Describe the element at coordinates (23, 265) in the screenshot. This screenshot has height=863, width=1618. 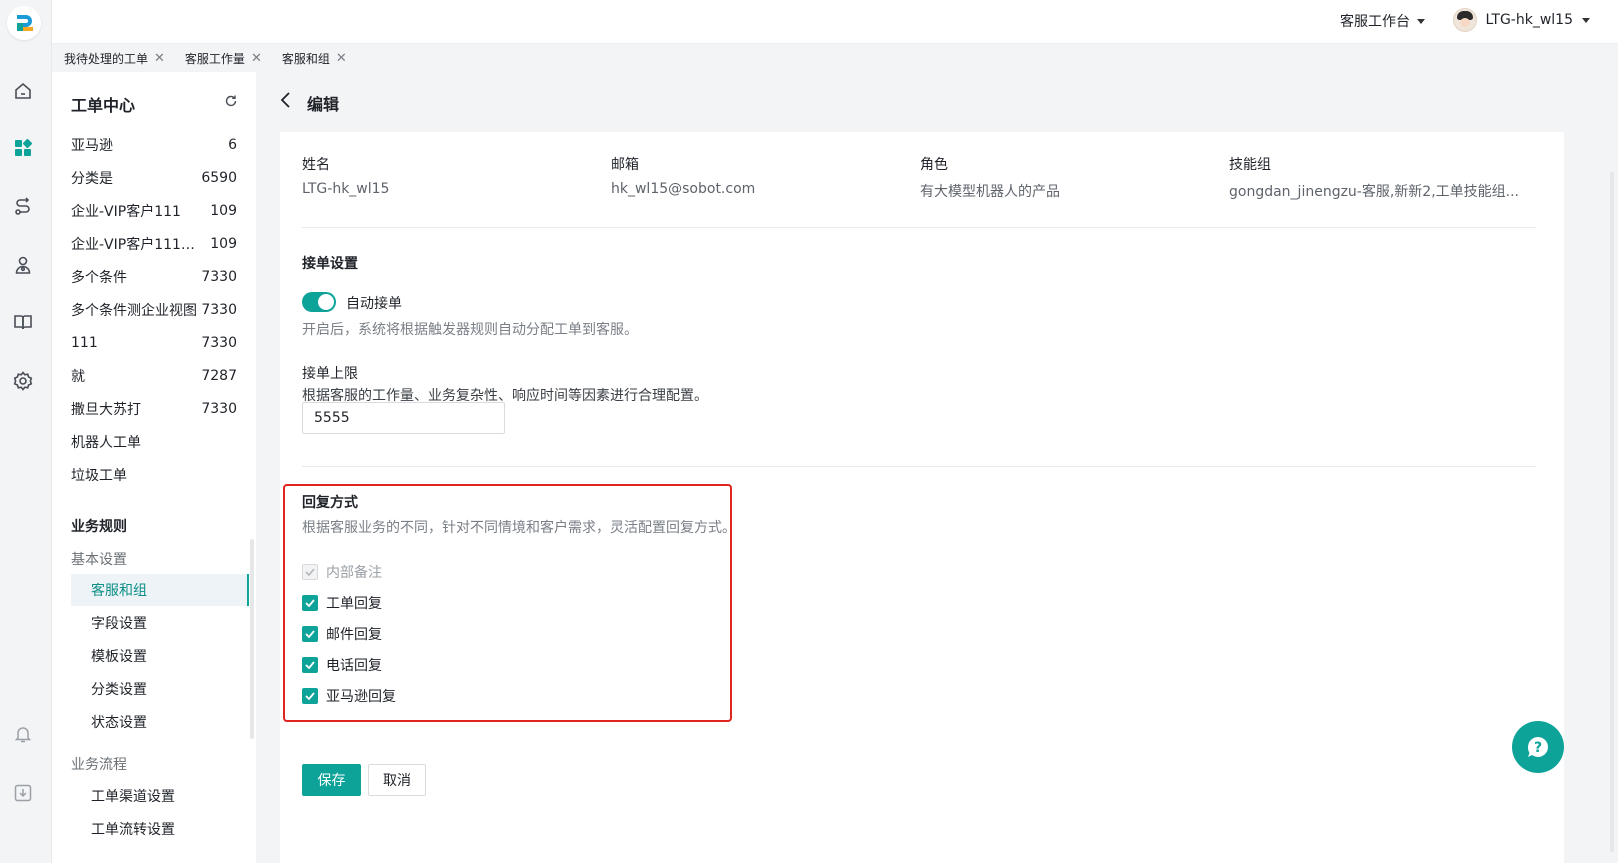
I see `user-icon` at that location.